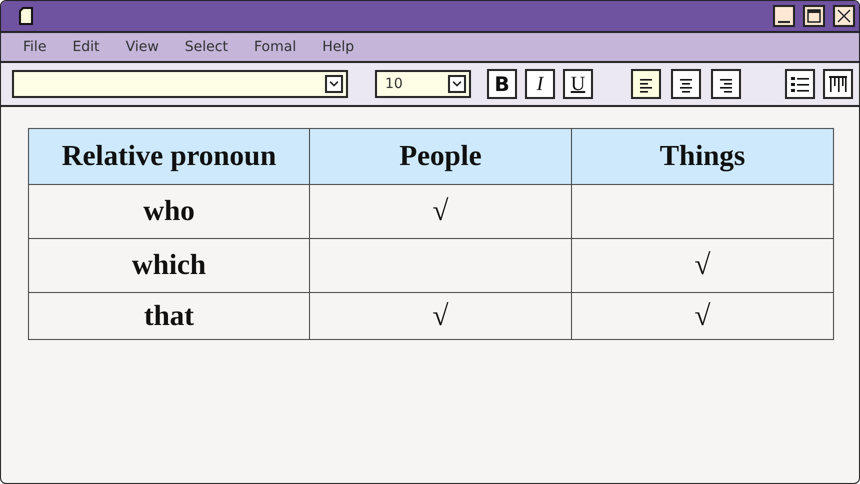  Describe the element at coordinates (34, 47) in the screenshot. I see `menu-item: File` at that location.